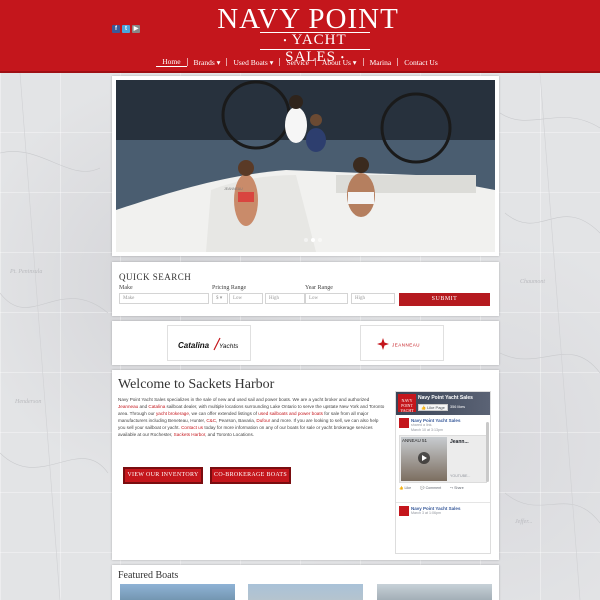 The height and width of the screenshot is (600, 600). I want to click on nav-home: Home, so click(171, 62).